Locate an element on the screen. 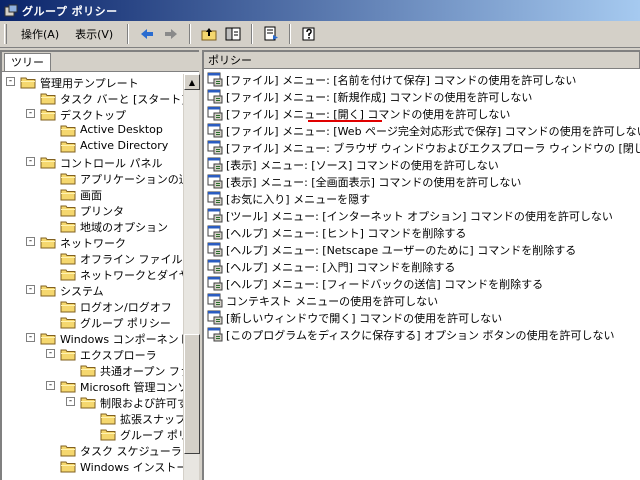 This screenshot has width=640, height=480. tree-item-label: プリンタ is located at coordinates (102, 211).